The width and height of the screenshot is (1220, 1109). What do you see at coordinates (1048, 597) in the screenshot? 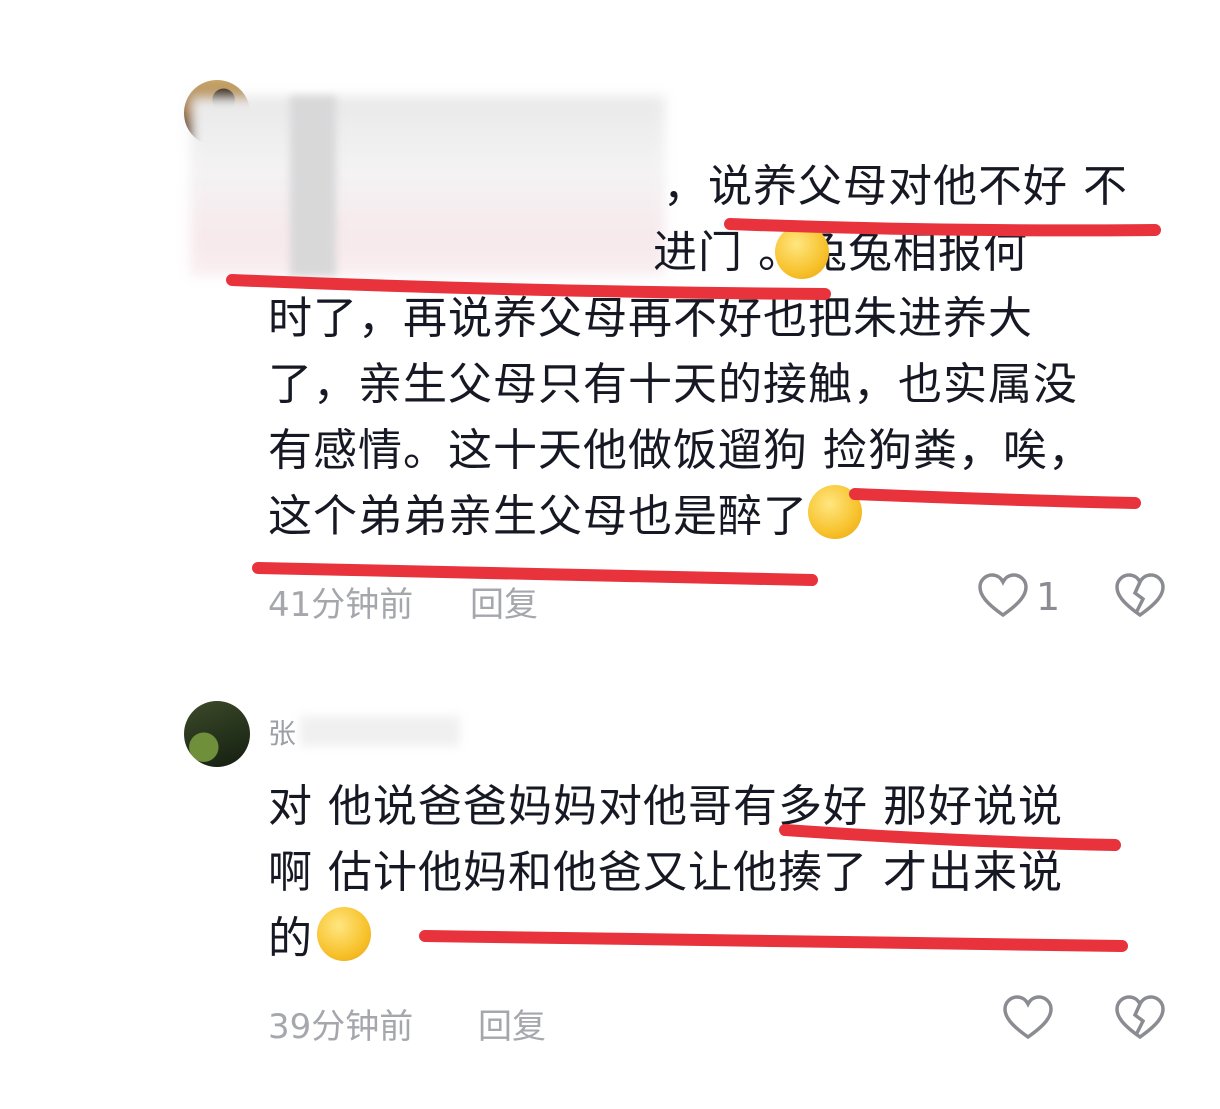
I see `like-count: 1` at bounding box center [1048, 597].